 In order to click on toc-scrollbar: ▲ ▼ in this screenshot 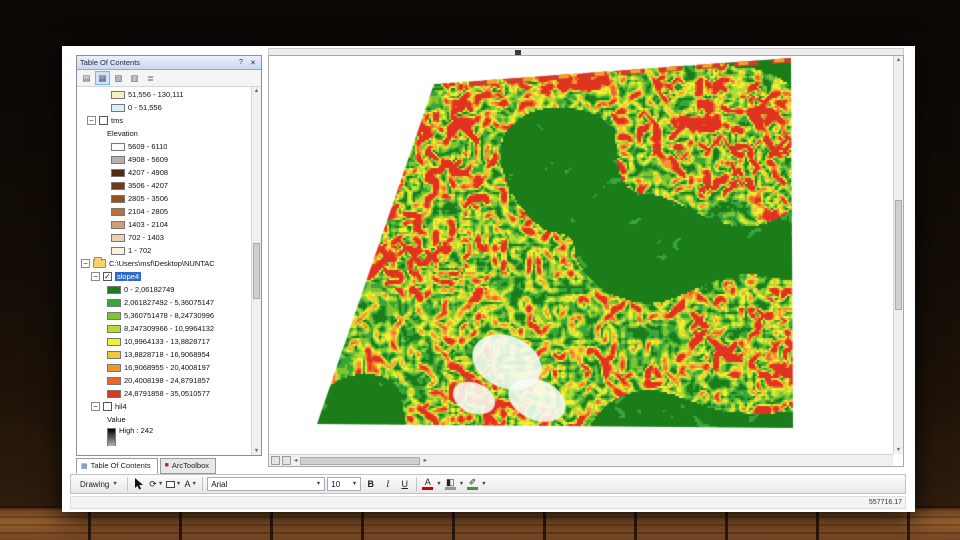, I will do `click(256, 271)`.